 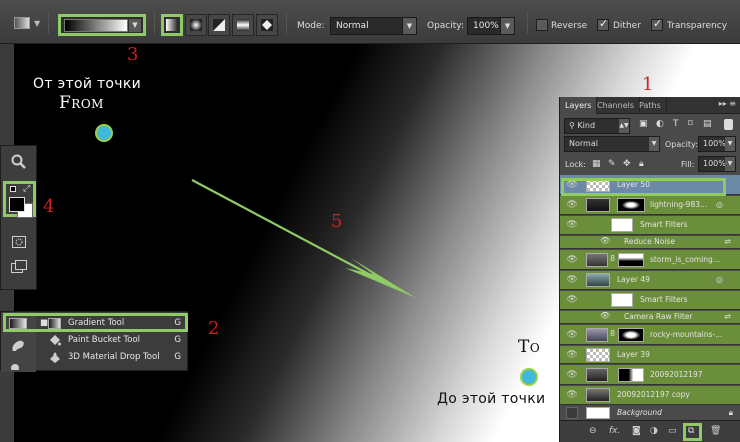 I want to click on fill-input: 100% ▼, so click(x=717, y=164).